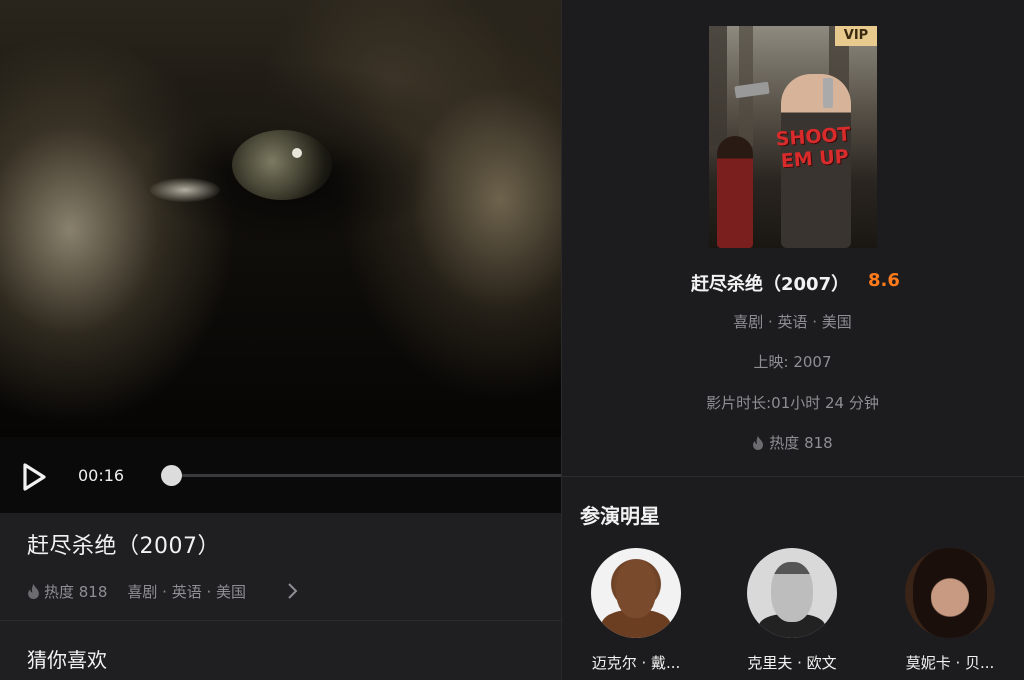  What do you see at coordinates (828, 93) in the screenshot?
I see `poster-gun` at bounding box center [828, 93].